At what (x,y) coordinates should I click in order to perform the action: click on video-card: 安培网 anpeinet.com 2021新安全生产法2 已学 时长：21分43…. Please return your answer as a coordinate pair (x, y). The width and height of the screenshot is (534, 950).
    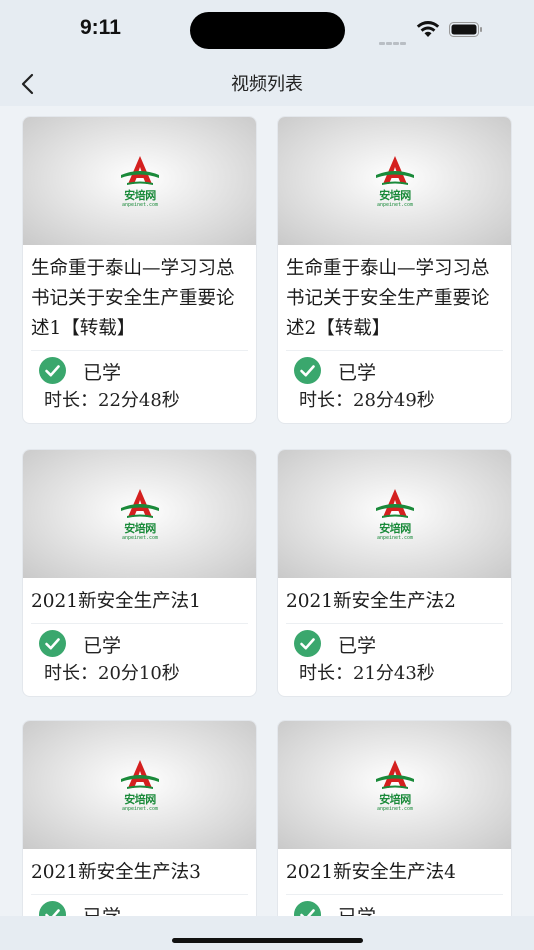
    Looking at the image, I should click on (394, 573).